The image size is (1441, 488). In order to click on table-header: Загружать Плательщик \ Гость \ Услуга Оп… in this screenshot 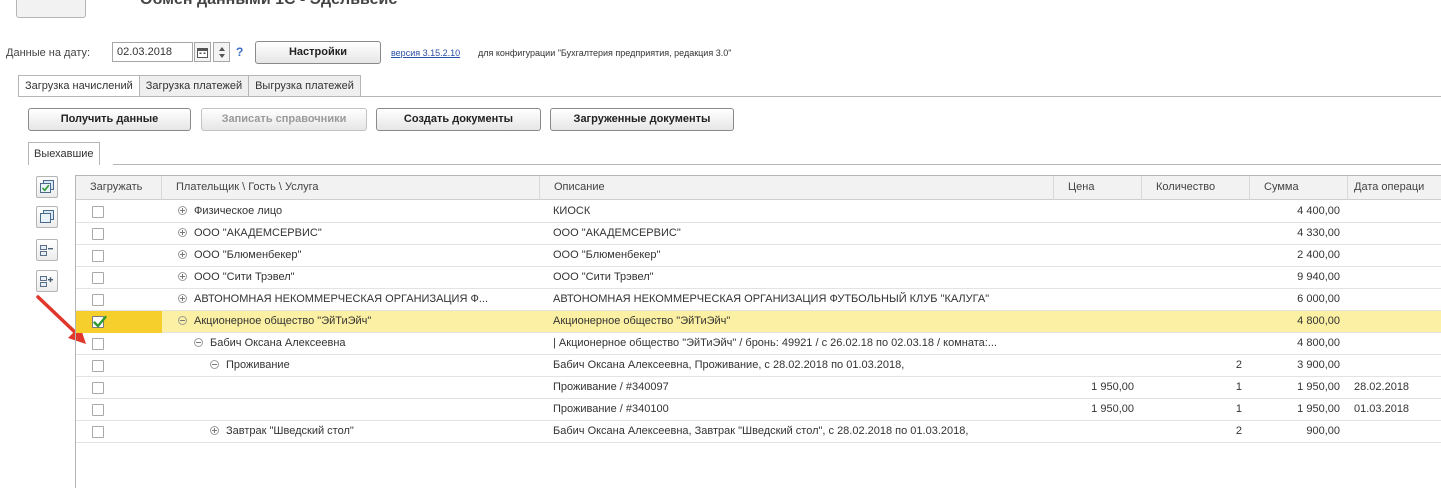, I will do `click(758, 188)`.